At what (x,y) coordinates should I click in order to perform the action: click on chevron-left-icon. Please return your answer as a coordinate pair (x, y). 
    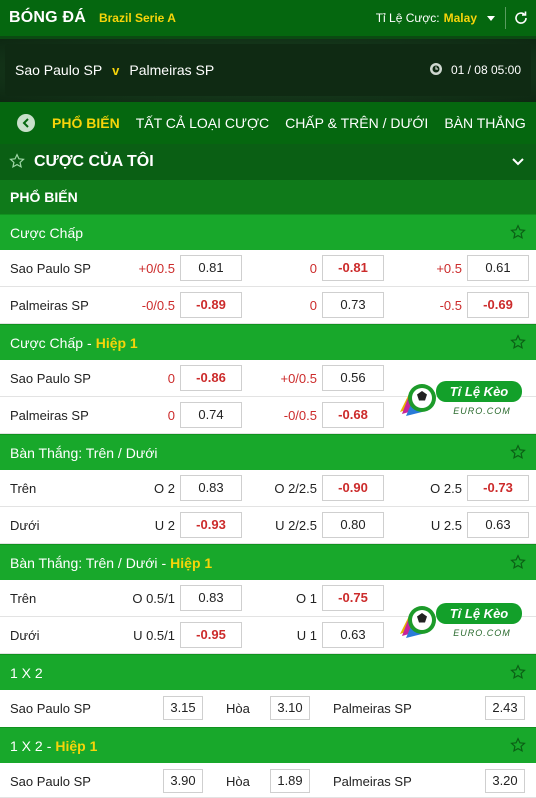
    Looking at the image, I should click on (26, 123).